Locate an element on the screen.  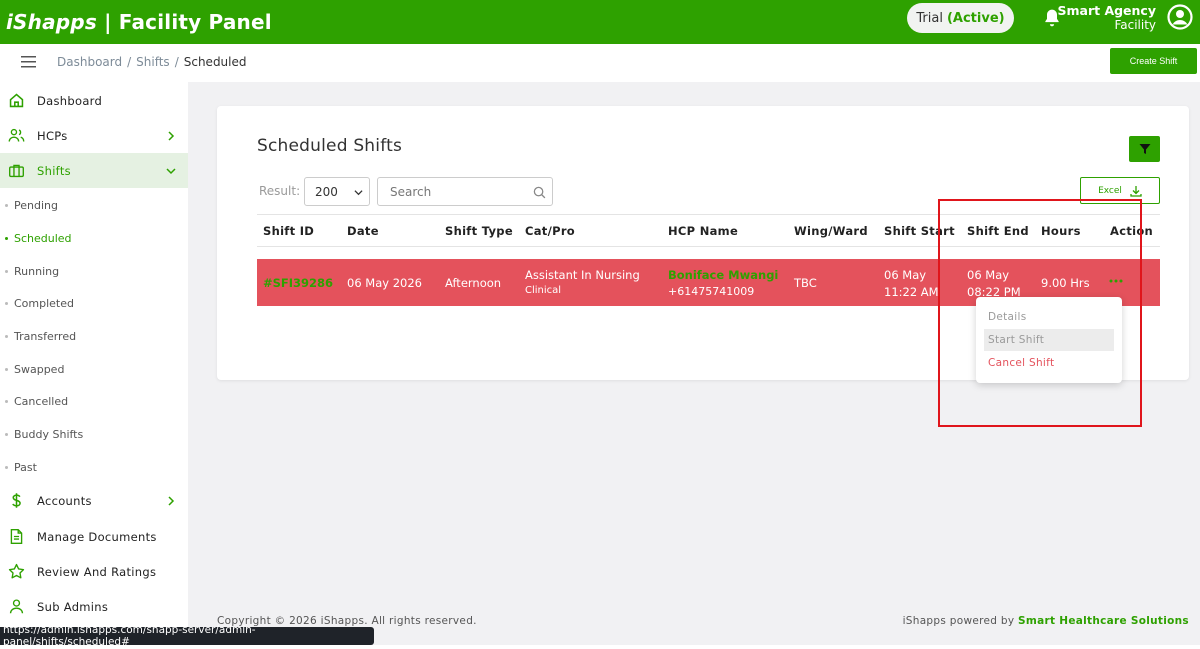
sidebar-subitem-past: Past is located at coordinates (94, 467).